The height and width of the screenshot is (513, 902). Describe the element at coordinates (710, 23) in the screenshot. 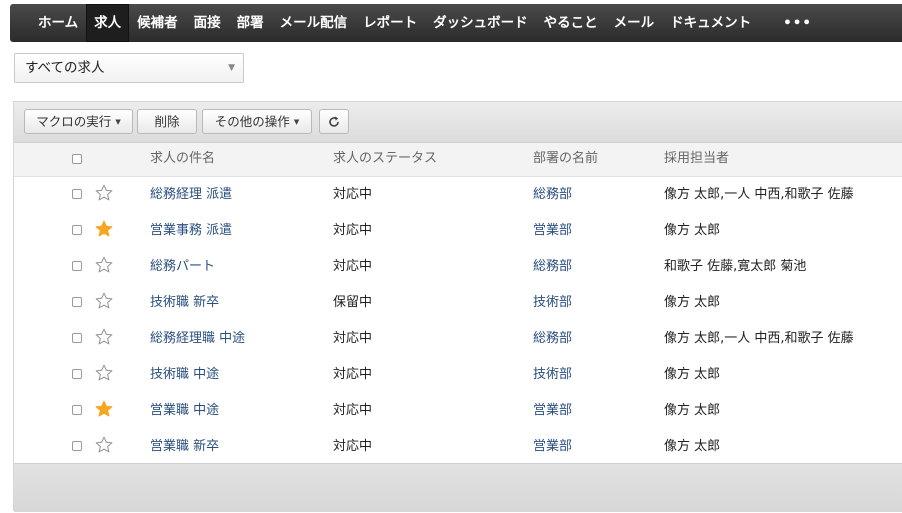

I see `nav-item-documents: ドキュメント` at that location.